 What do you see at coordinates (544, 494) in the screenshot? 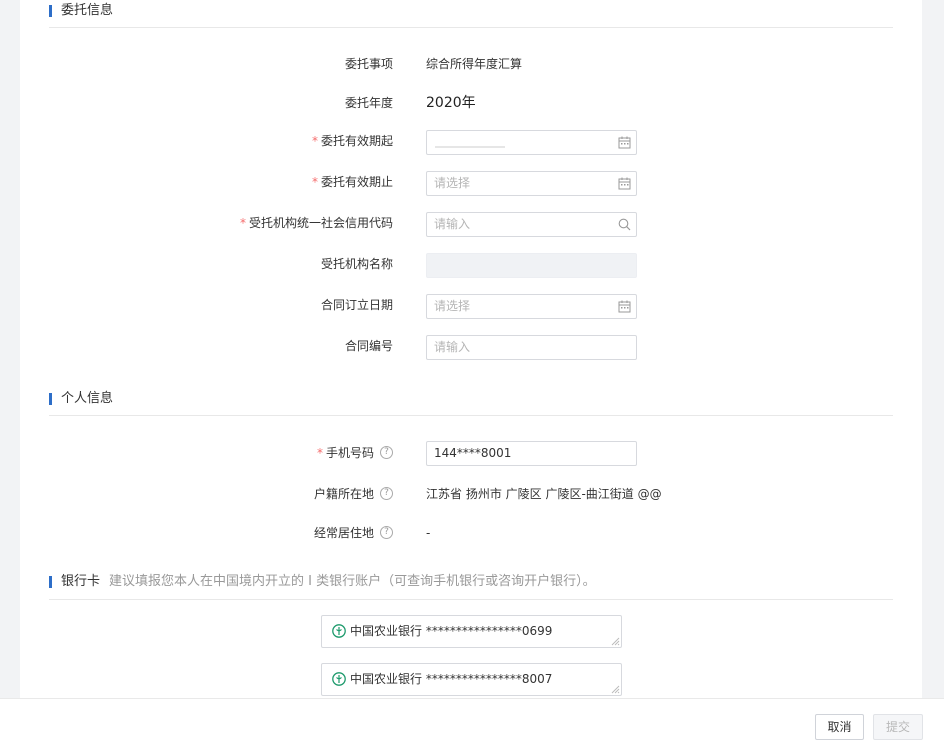
I see `household-value: 江苏省 扬州市 广陵区 广陵区-曲江街道 @@` at bounding box center [544, 494].